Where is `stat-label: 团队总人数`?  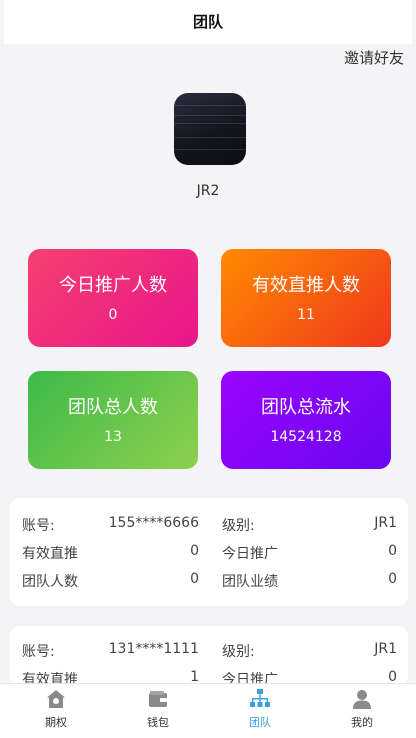
stat-label: 团队总人数 is located at coordinates (113, 407).